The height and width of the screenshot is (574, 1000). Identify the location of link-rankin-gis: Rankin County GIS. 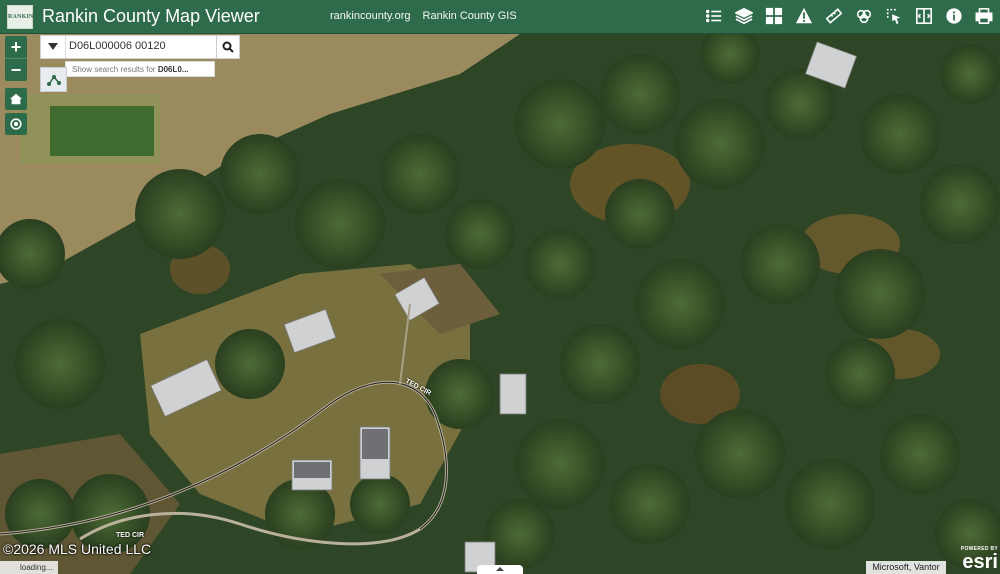
(470, 16).